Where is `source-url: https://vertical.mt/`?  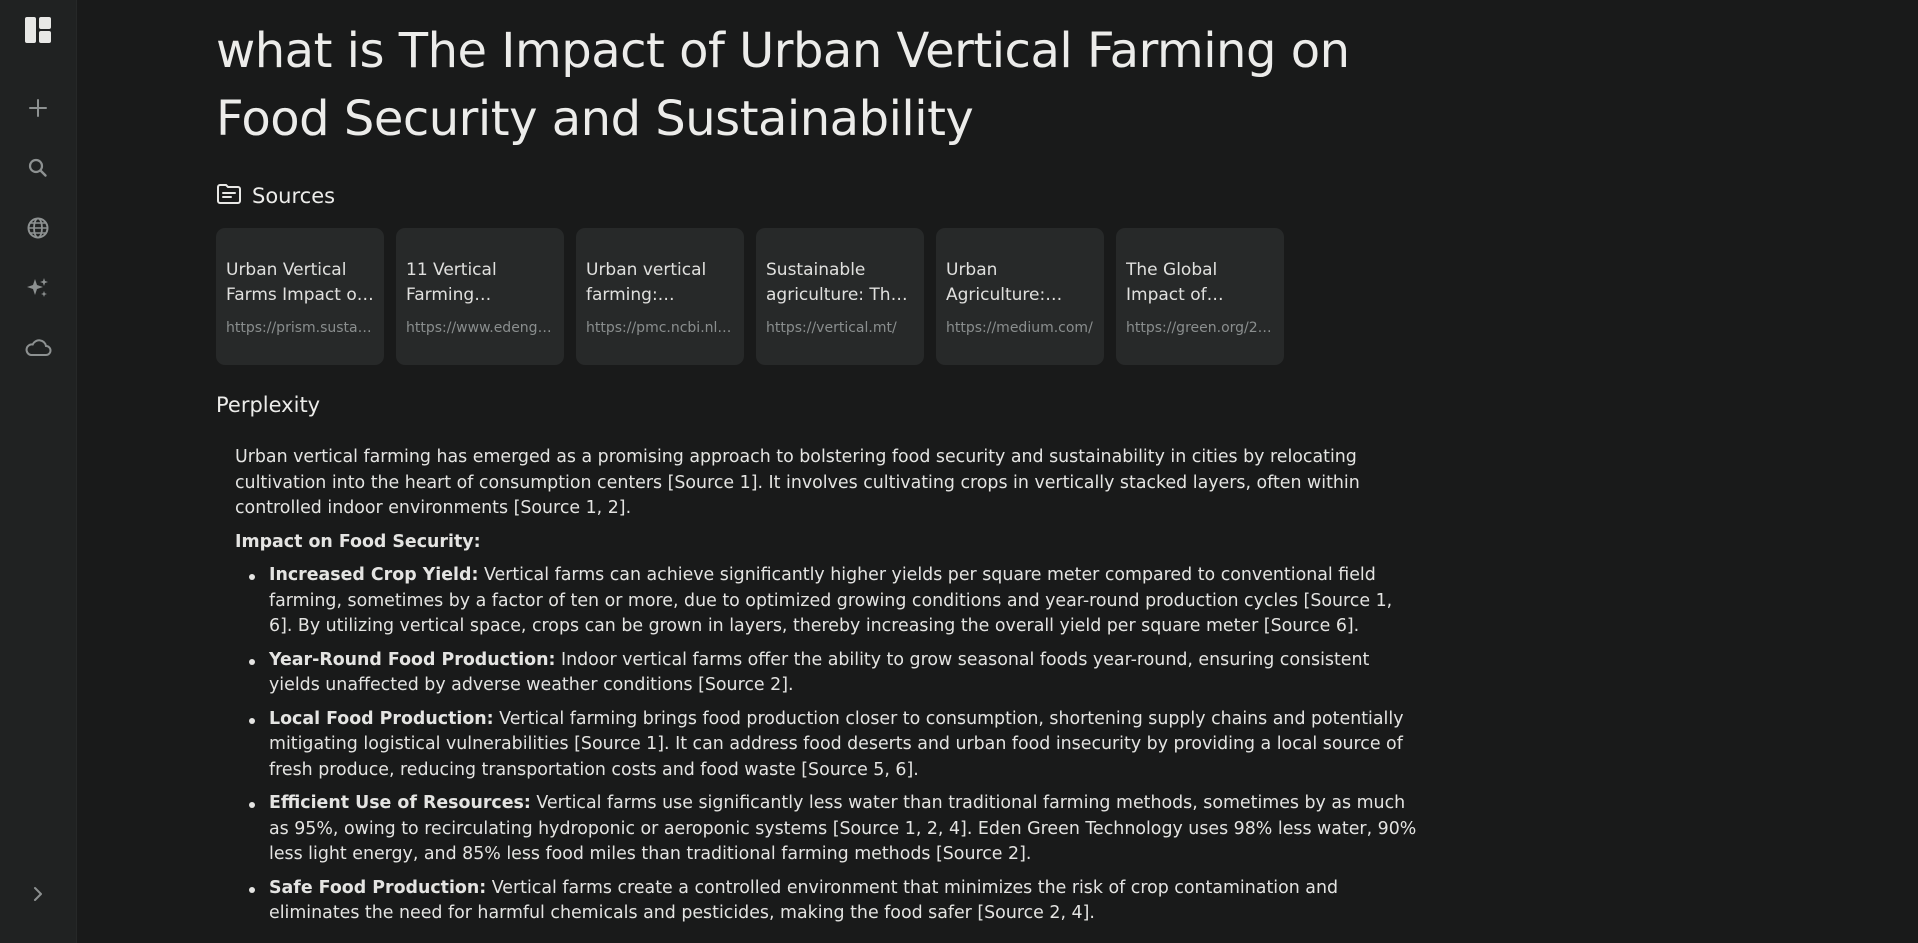 source-url: https://vertical.mt/ is located at coordinates (831, 328).